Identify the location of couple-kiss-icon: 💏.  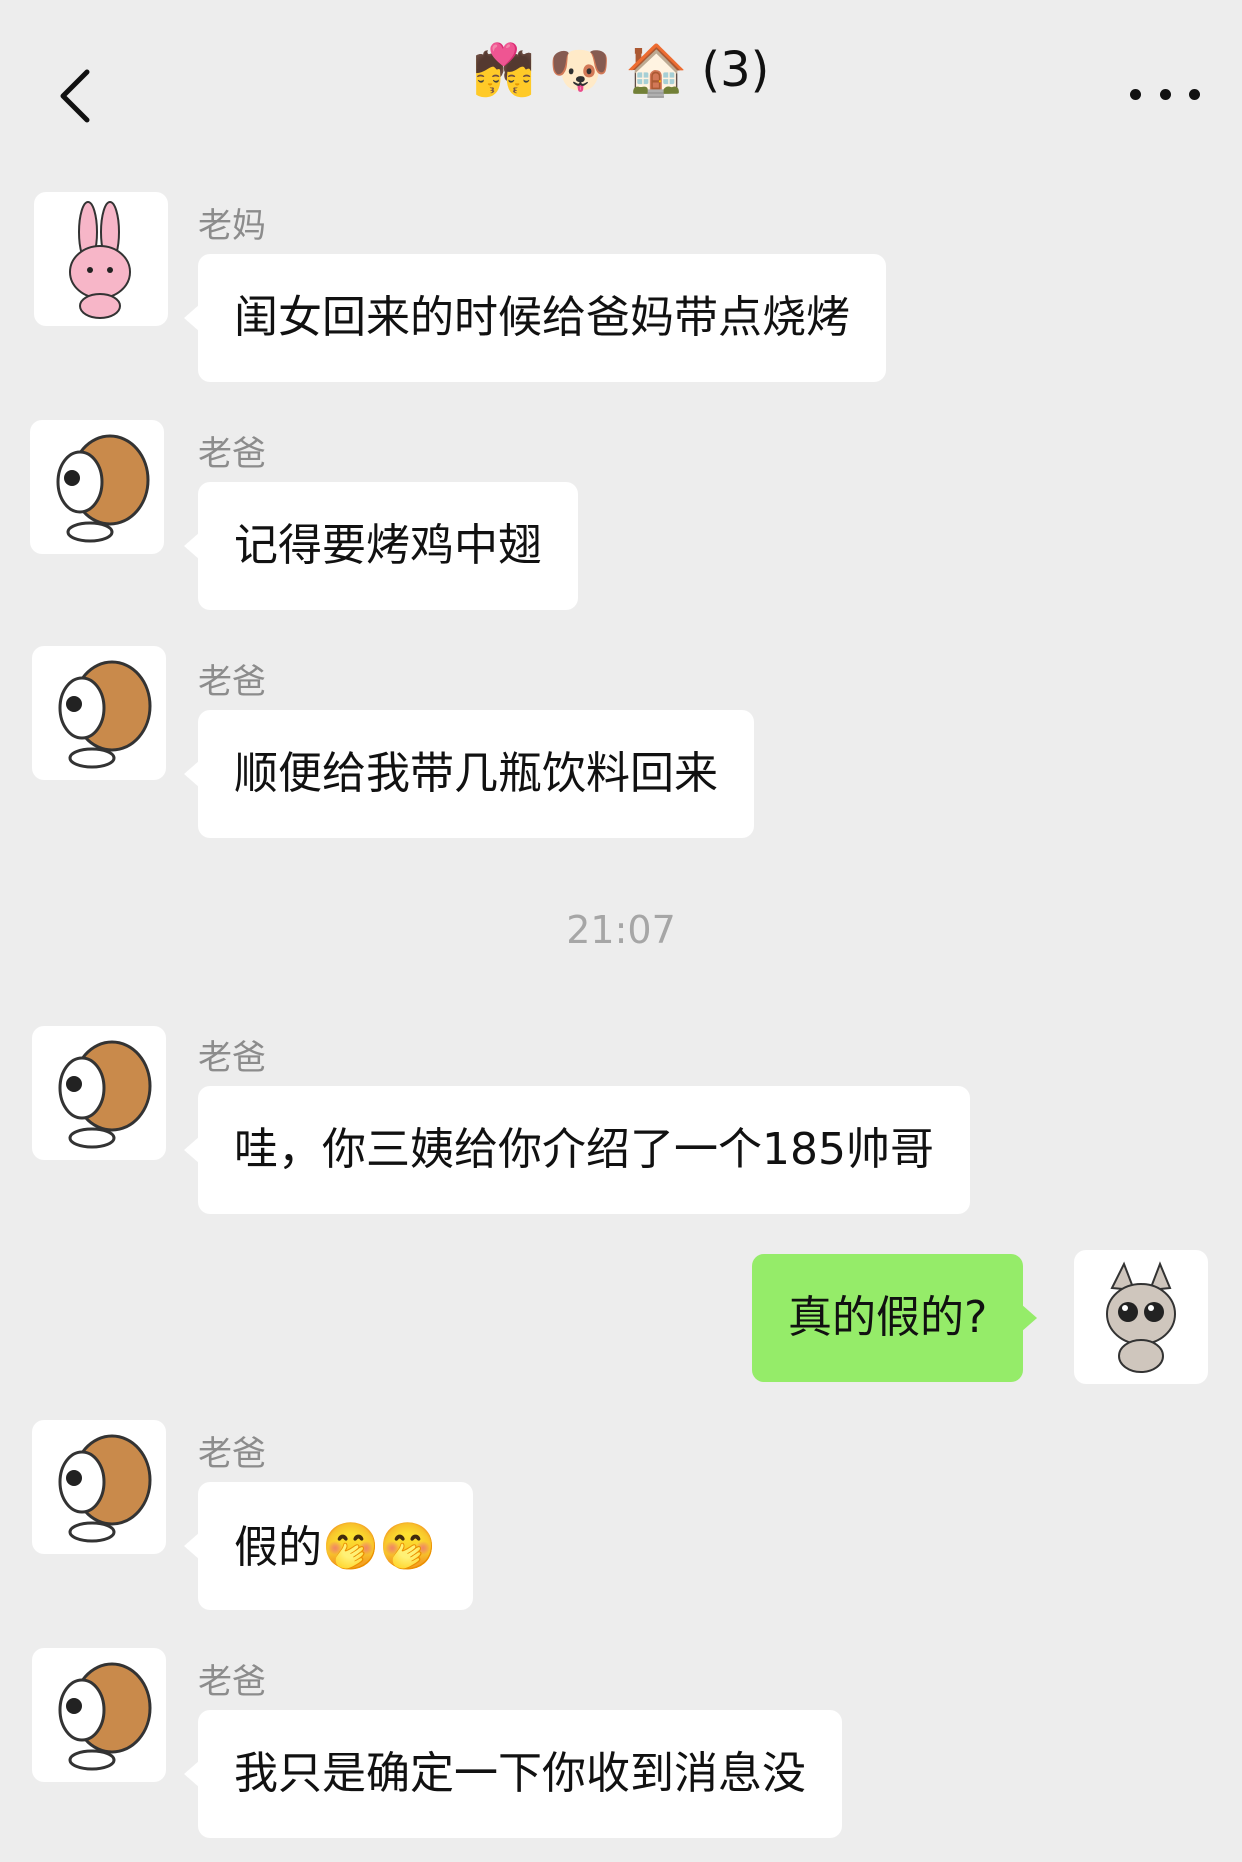
(503, 70).